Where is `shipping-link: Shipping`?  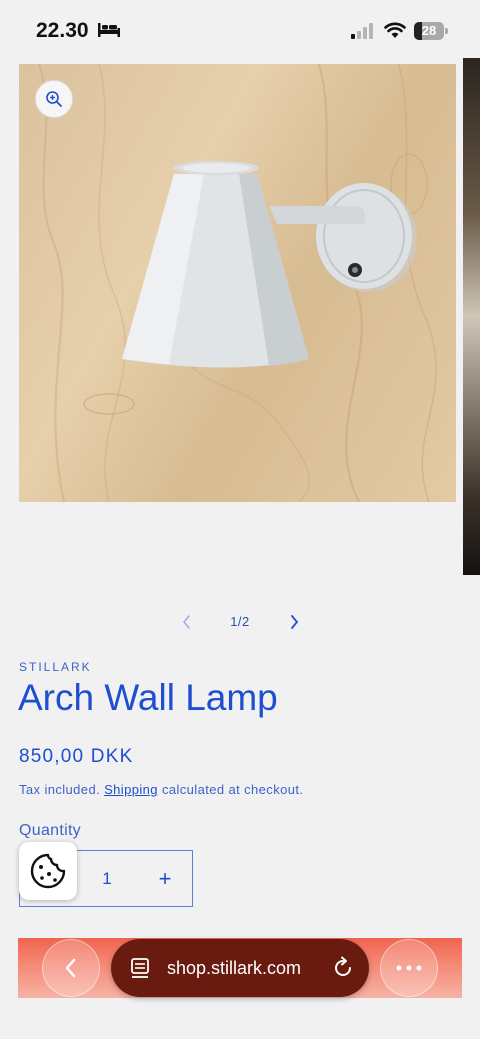
shipping-link: Shipping is located at coordinates (131, 789).